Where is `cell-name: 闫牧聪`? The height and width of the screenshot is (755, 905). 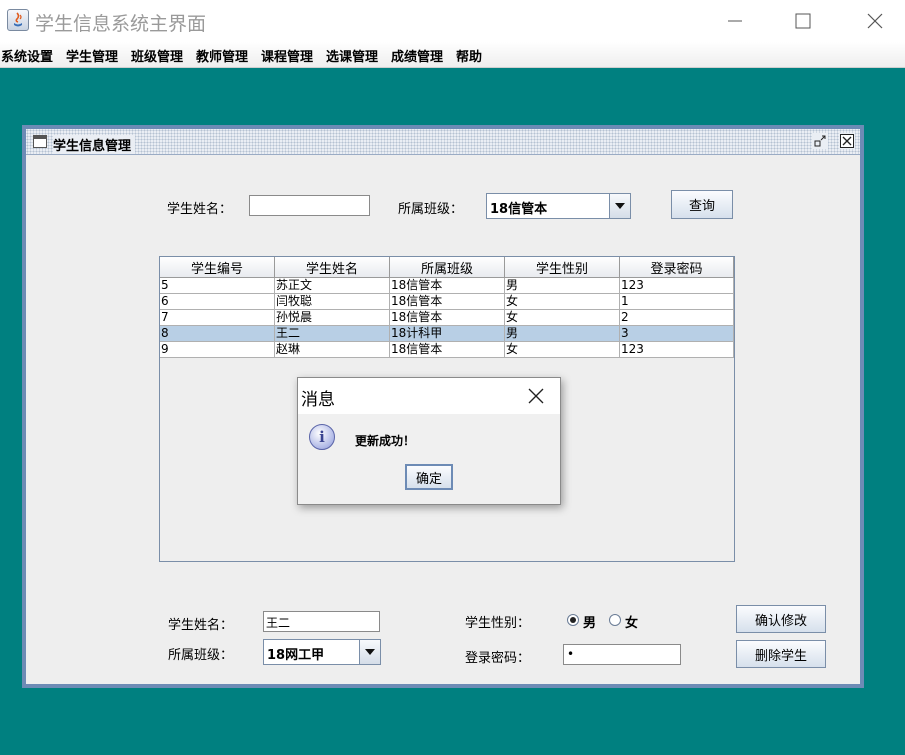 cell-name: 闫牧聪 is located at coordinates (332, 302).